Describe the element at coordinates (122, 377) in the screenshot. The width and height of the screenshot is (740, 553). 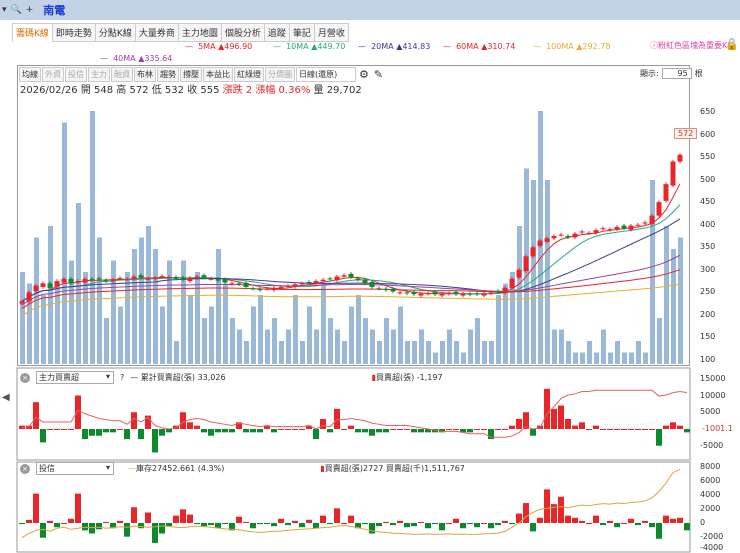
I see `help-icon: ?` at that location.